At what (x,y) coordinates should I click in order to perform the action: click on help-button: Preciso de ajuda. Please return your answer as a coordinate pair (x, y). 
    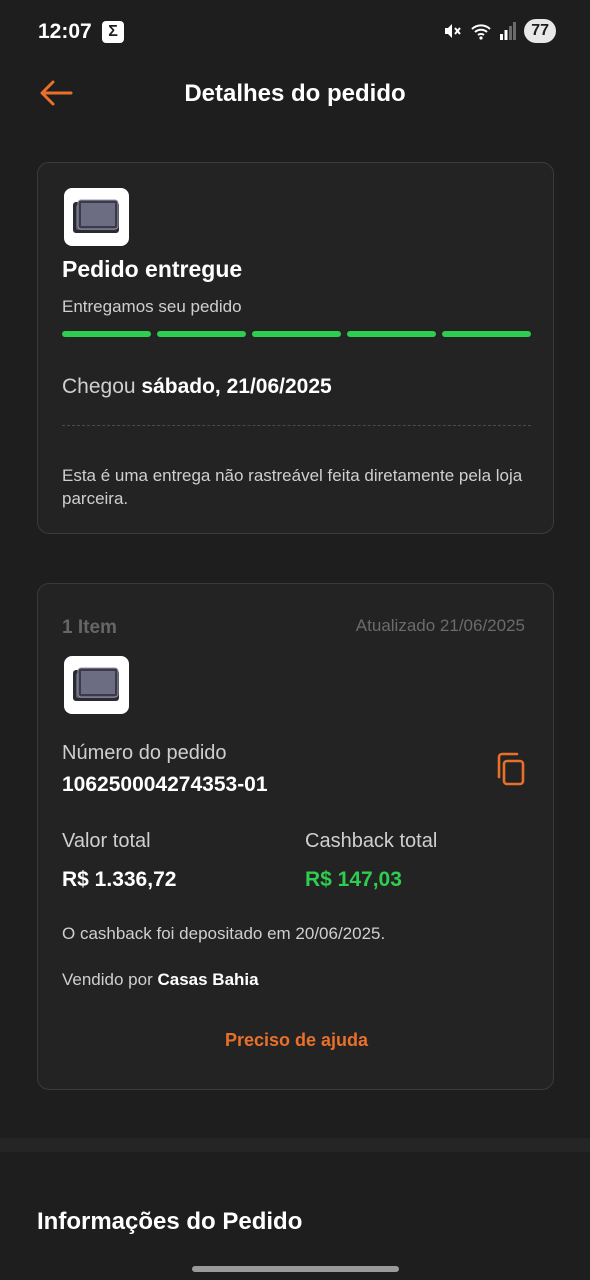
    Looking at the image, I should click on (296, 1040).